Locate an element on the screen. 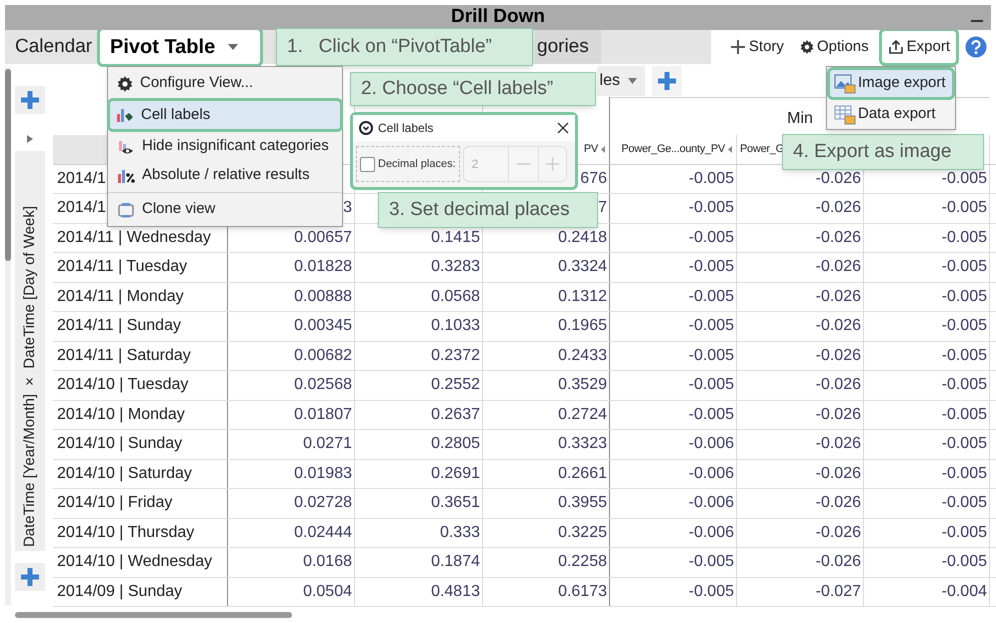  export-button: Export is located at coordinates (918, 47).